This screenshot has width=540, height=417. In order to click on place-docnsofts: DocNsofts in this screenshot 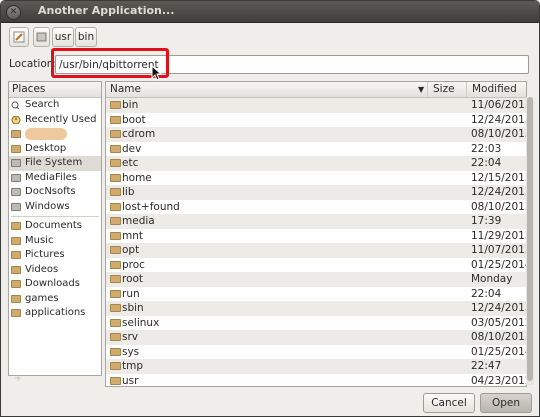, I will do `click(55, 192)`.